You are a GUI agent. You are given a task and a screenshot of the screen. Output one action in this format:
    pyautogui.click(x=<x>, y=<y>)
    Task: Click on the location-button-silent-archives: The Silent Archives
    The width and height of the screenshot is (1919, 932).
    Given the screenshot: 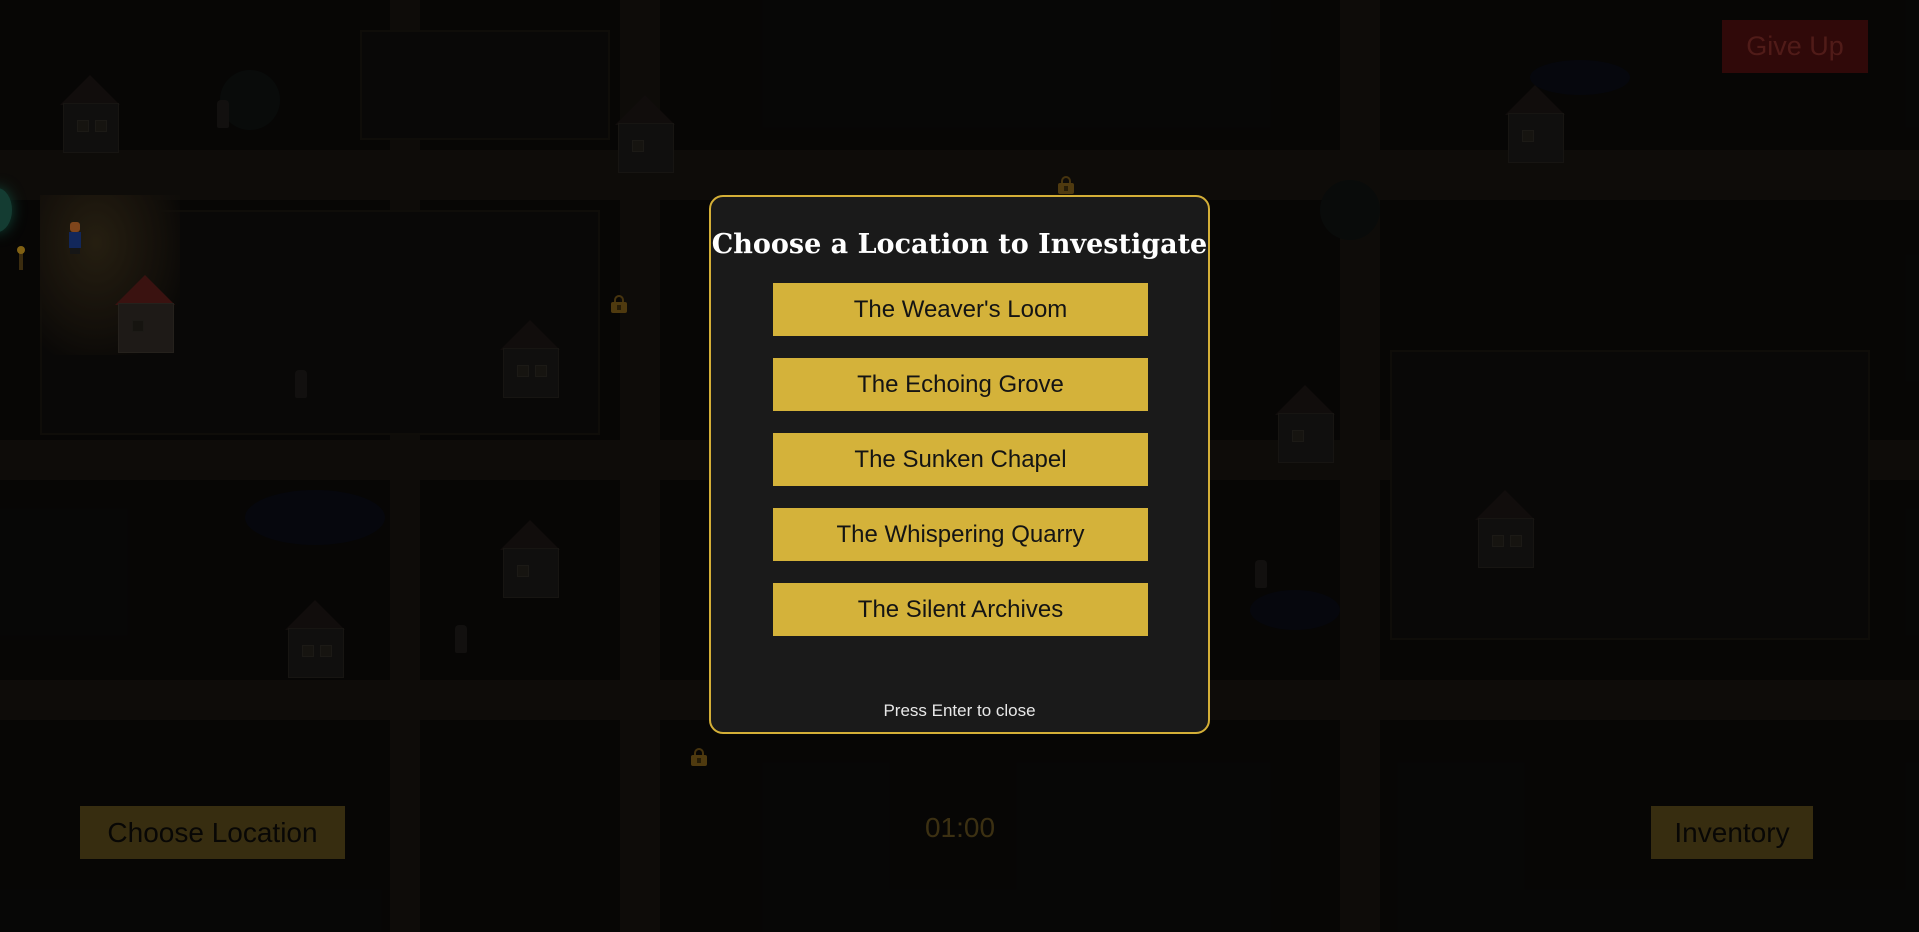 What is the action you would take?
    pyautogui.click(x=960, y=609)
    